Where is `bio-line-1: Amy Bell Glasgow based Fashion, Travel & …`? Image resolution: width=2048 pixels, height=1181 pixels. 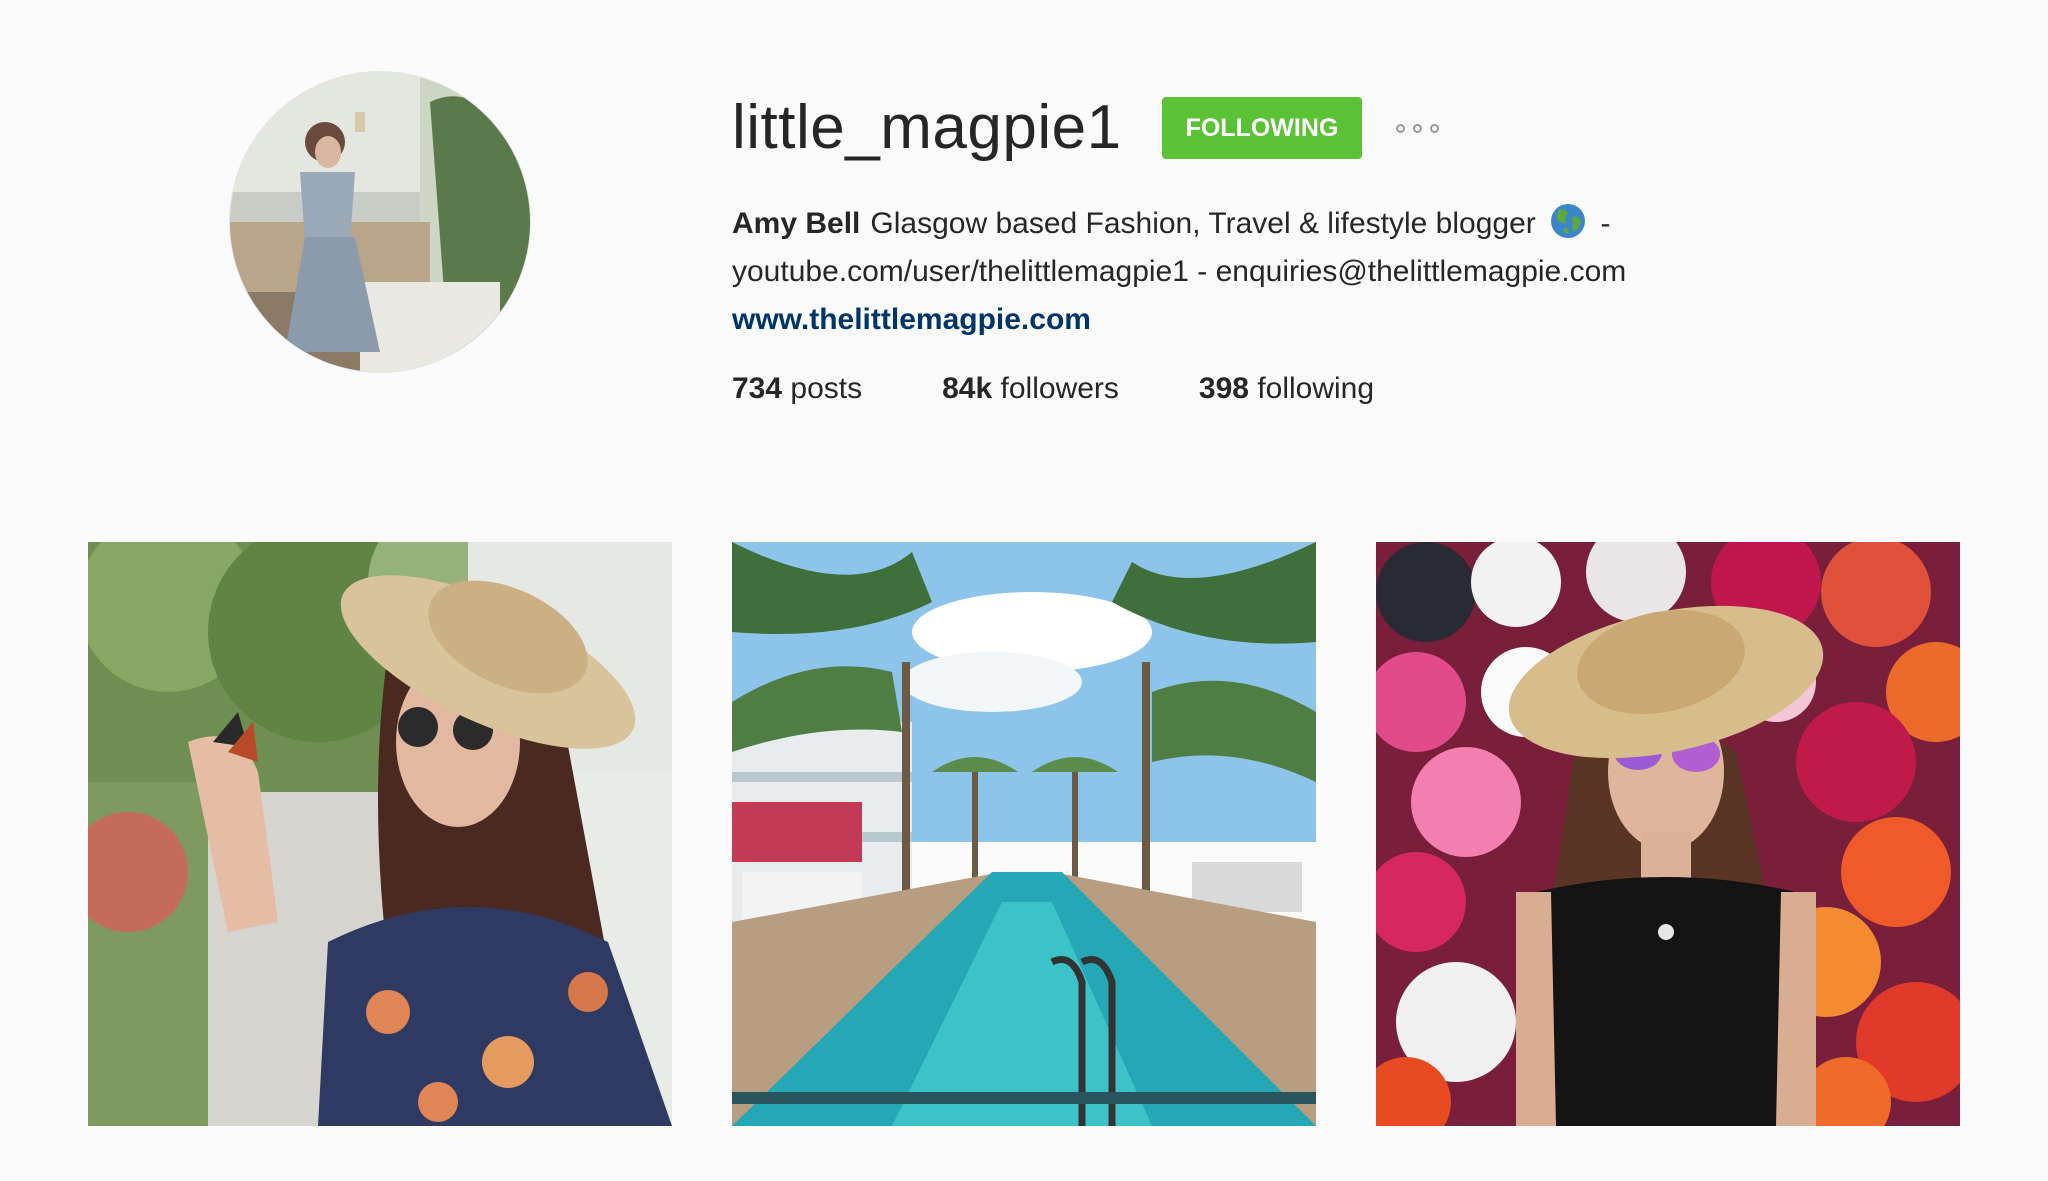
bio-line-1: Amy Bell Glasgow based Fashion, Travel & … is located at coordinates (1332, 224).